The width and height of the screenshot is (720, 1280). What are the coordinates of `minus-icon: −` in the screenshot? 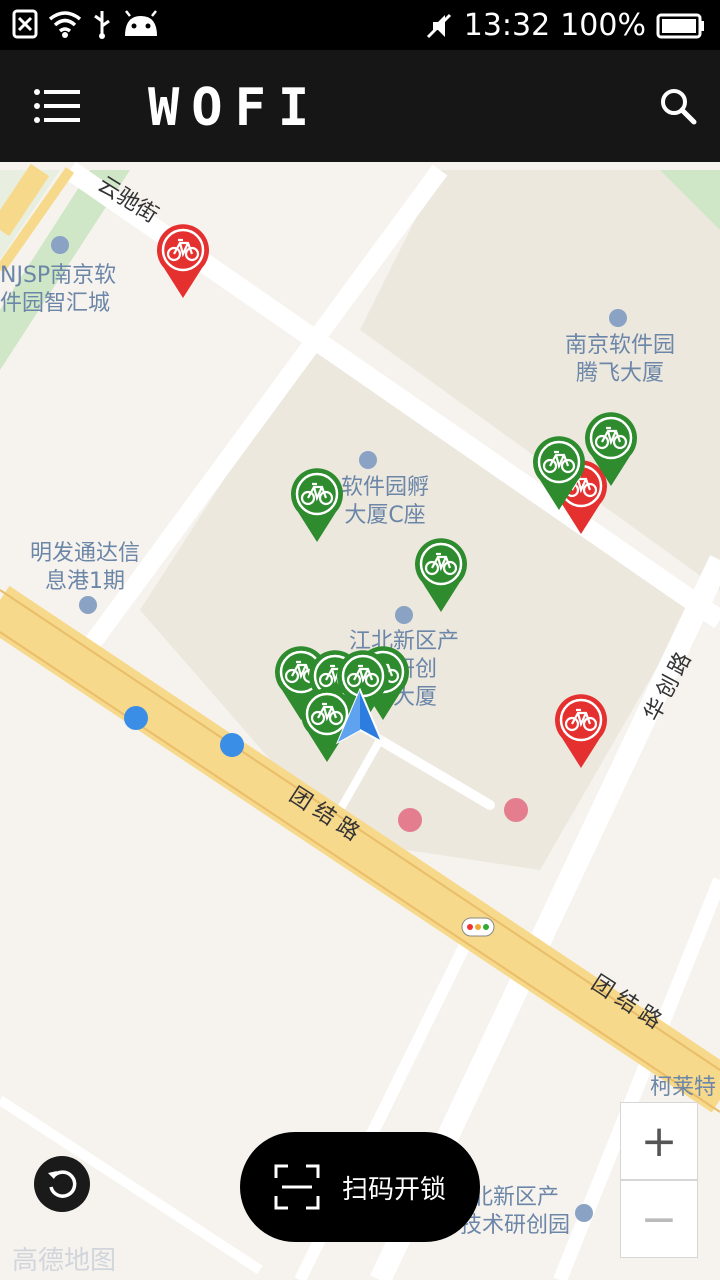 It's located at (659, 1219).